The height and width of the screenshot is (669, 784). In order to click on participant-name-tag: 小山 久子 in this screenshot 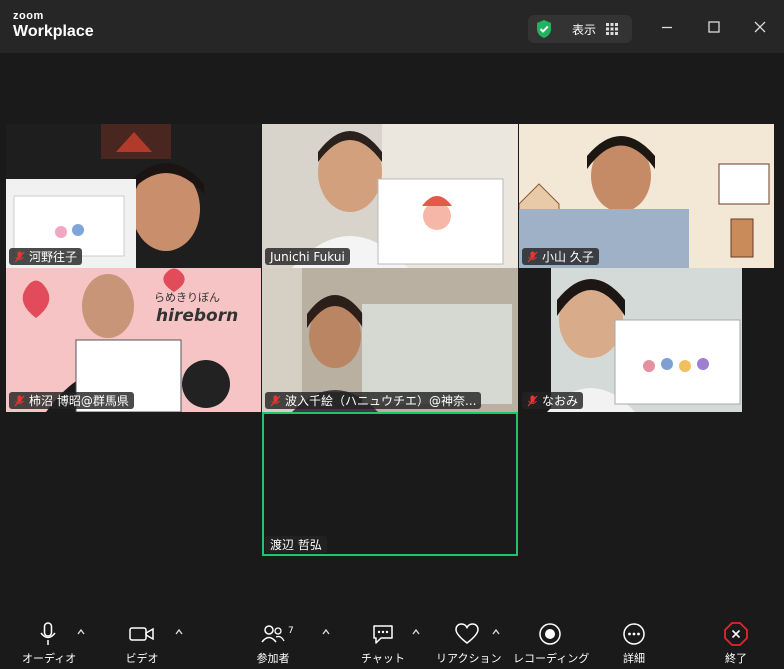, I will do `click(560, 256)`.